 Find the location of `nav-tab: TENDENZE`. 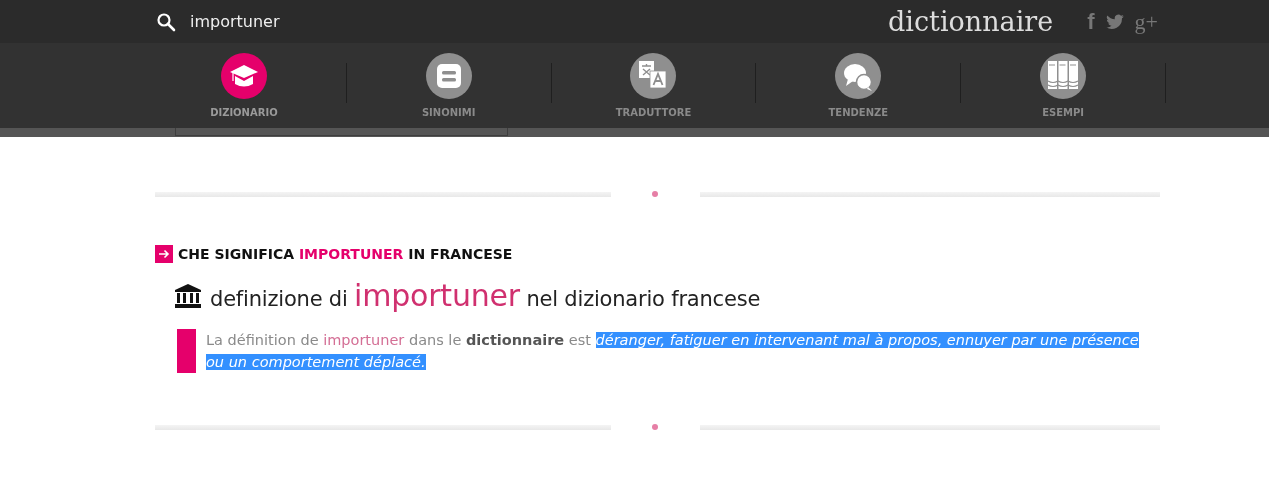

nav-tab: TENDENZE is located at coordinates (858, 89).